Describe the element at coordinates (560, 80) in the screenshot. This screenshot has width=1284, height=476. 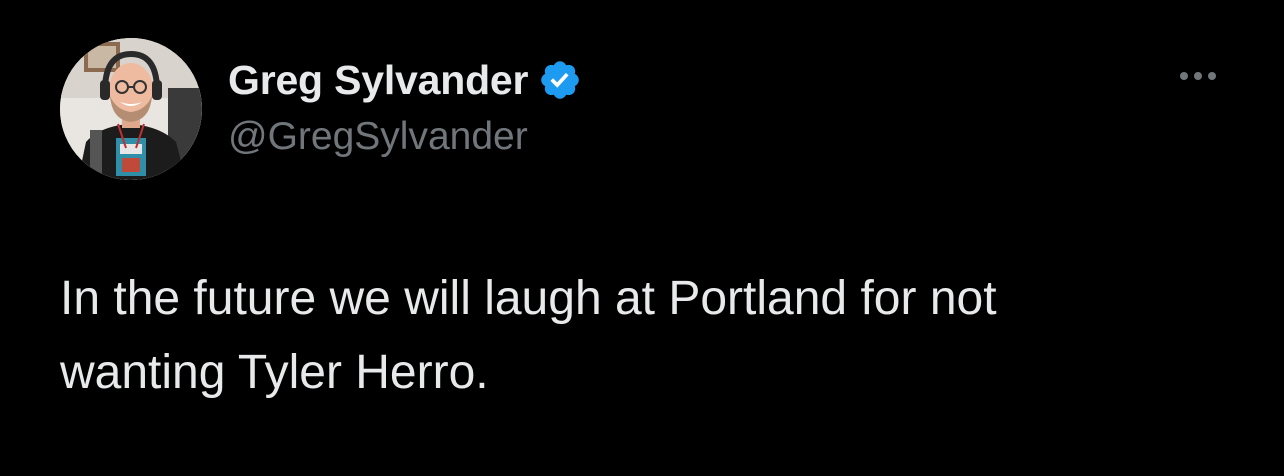
I see `verified-badge-icon` at that location.